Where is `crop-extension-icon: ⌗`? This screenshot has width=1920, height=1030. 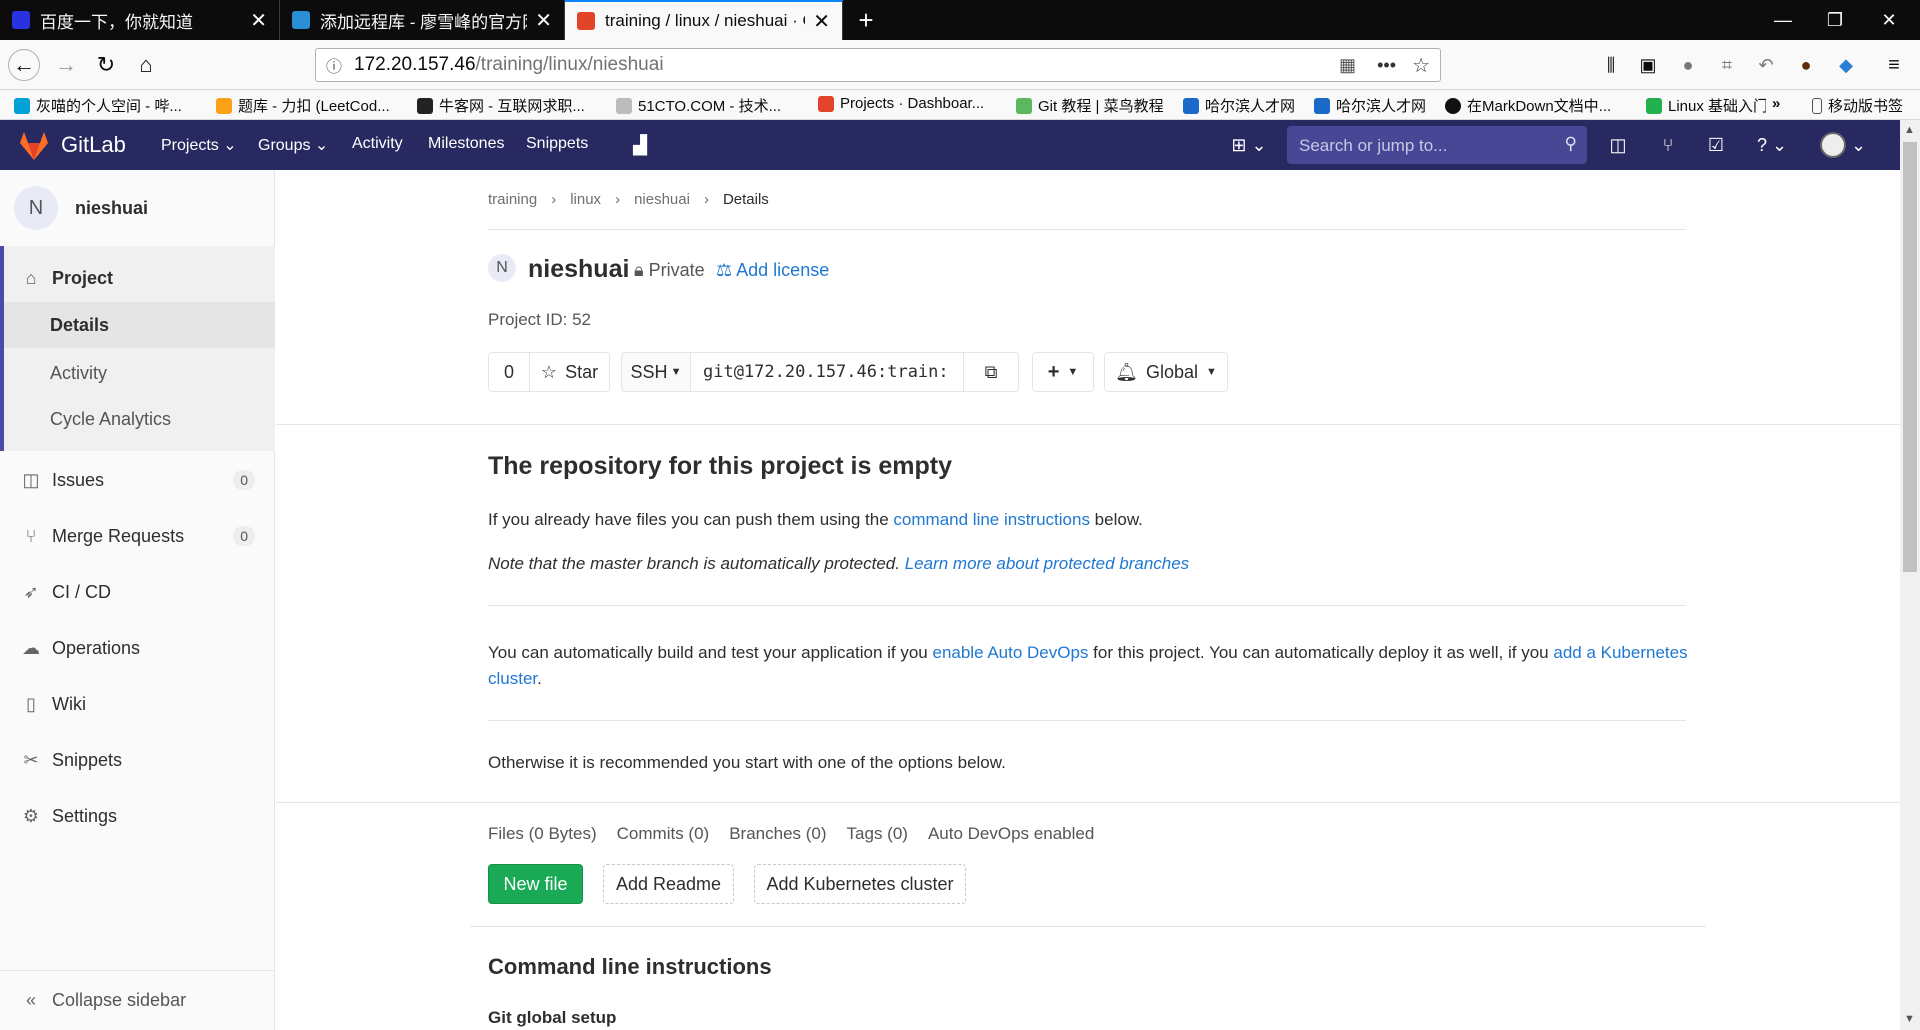
crop-extension-icon: ⌗ is located at coordinates (1727, 65).